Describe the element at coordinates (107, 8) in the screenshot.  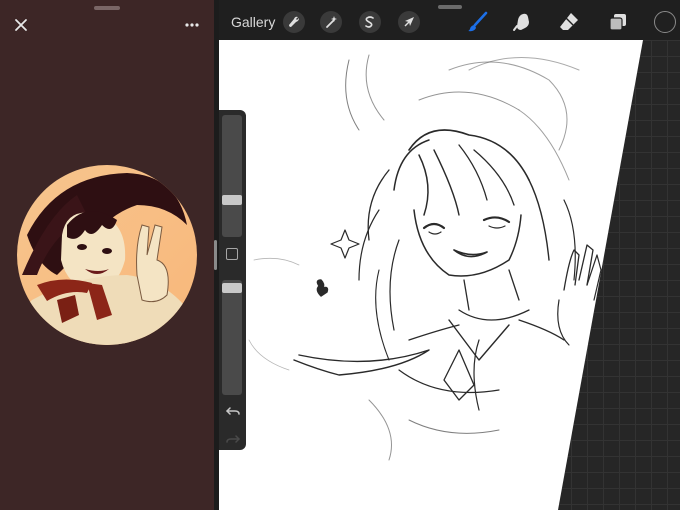
I see `reference-grabber` at that location.